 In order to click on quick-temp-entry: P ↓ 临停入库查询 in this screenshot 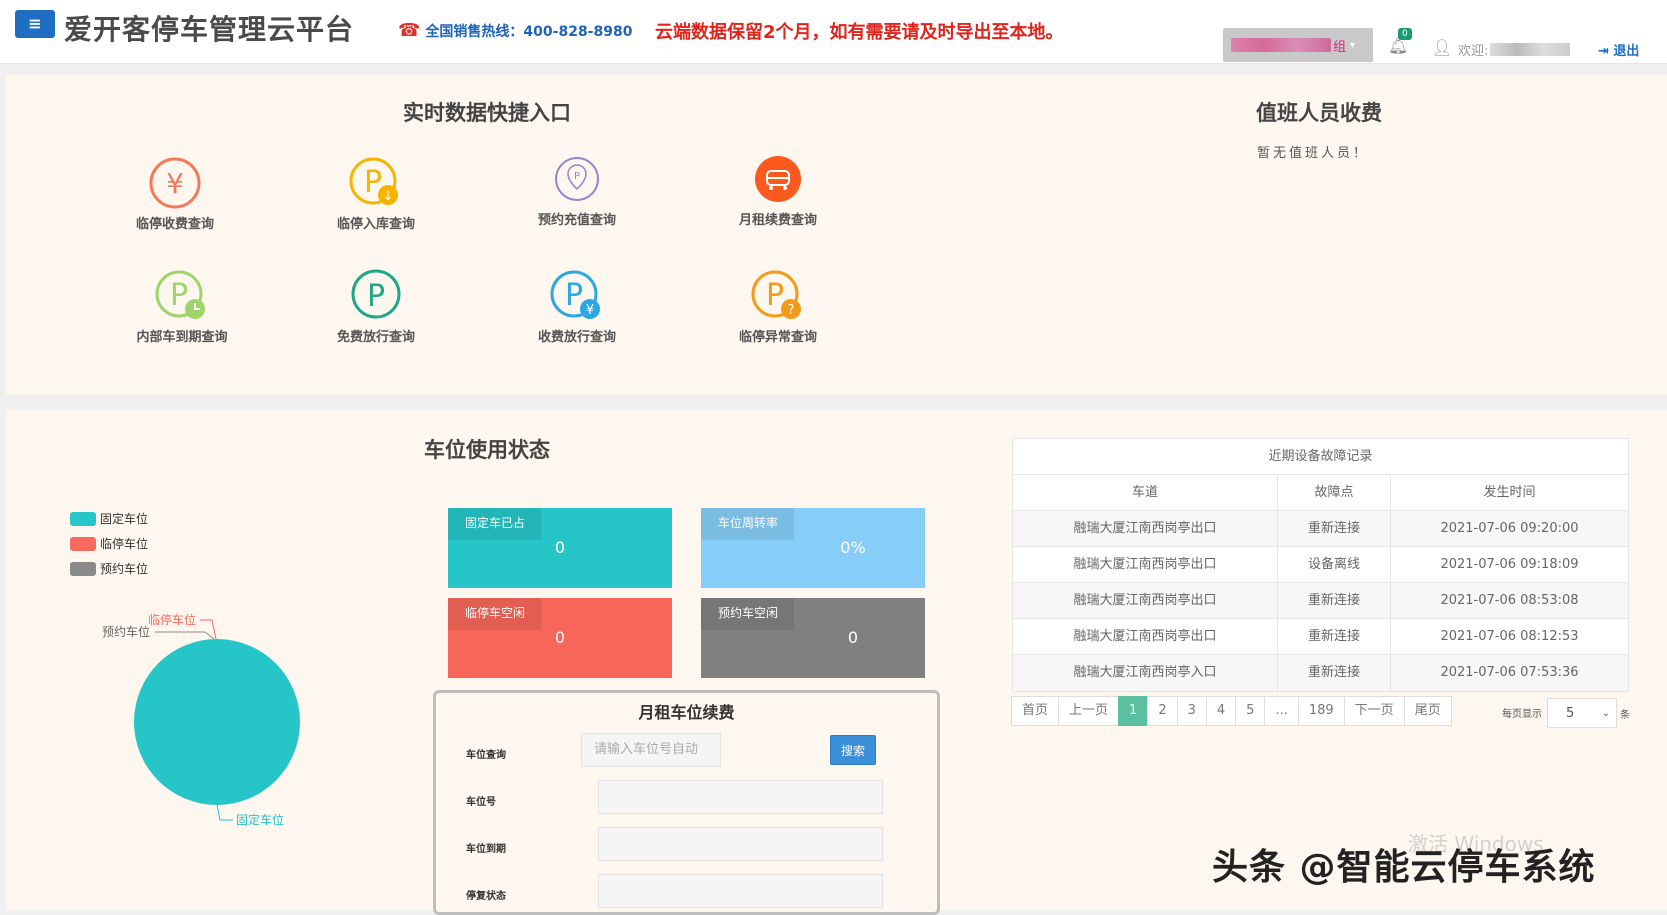, I will do `click(376, 193)`.